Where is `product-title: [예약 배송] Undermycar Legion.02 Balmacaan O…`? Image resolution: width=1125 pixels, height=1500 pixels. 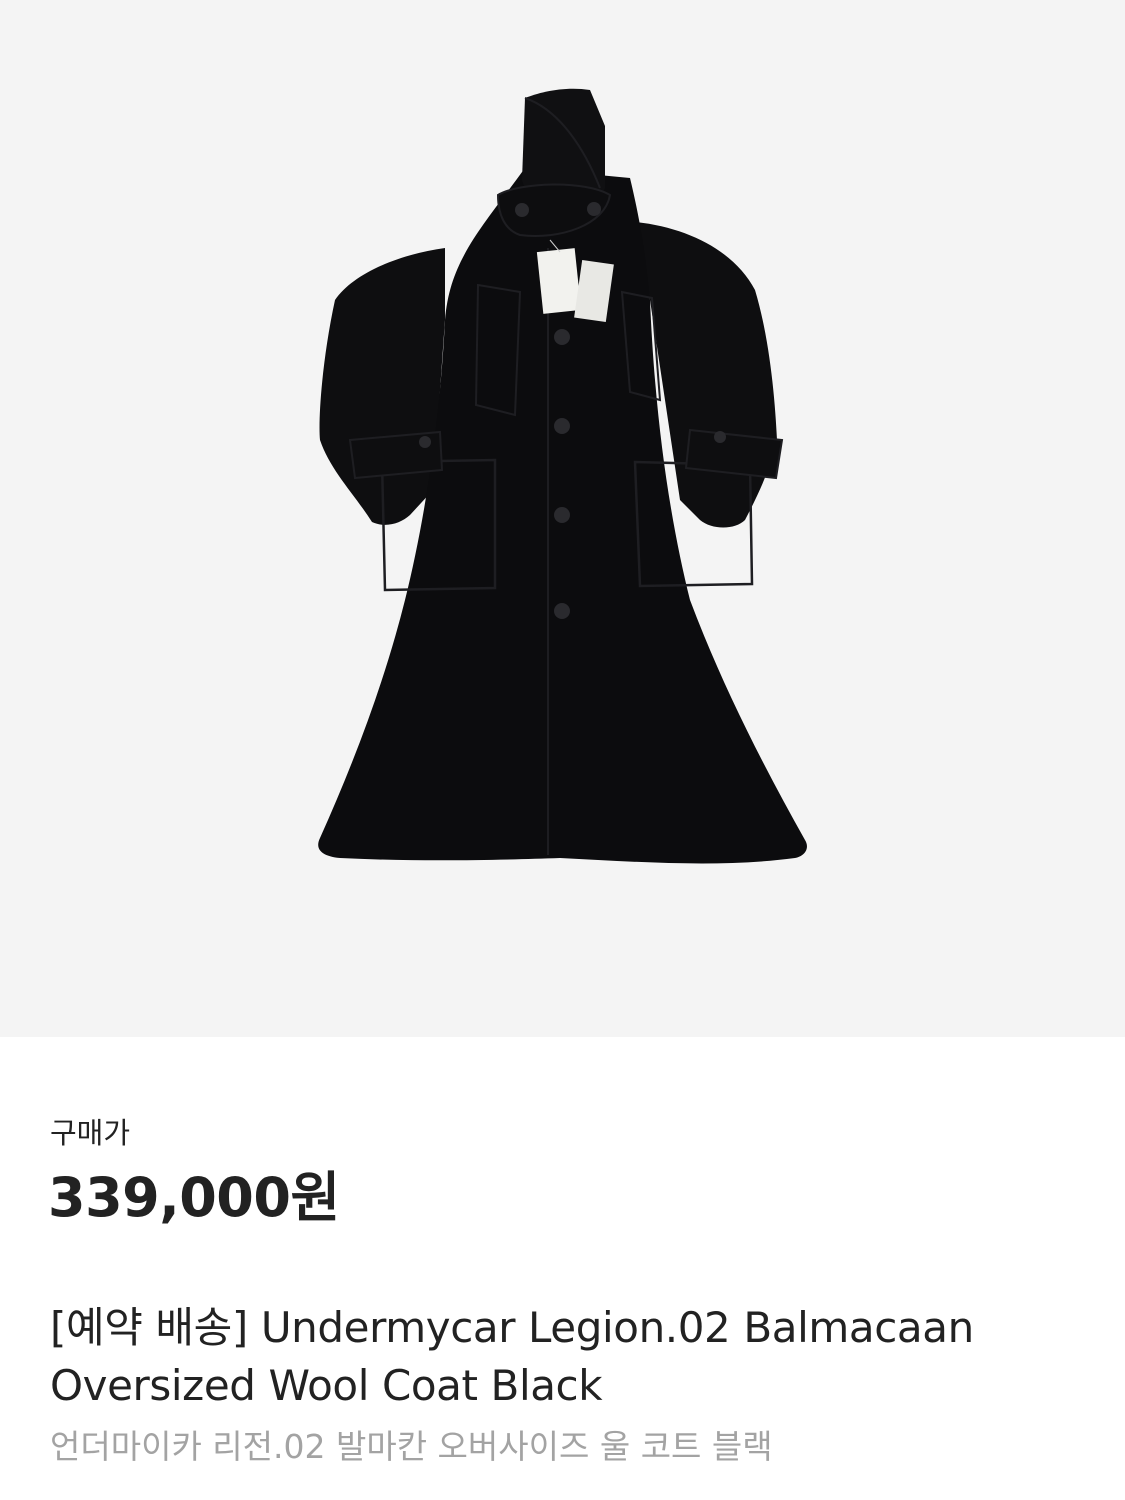
product-title: [예약 배송] Undermycar Legion.02 Balmacaan O… is located at coordinates (570, 1357).